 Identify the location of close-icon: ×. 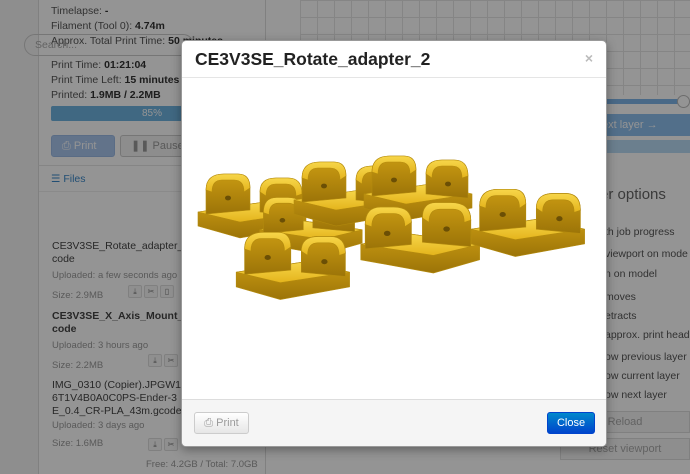
(589, 58).